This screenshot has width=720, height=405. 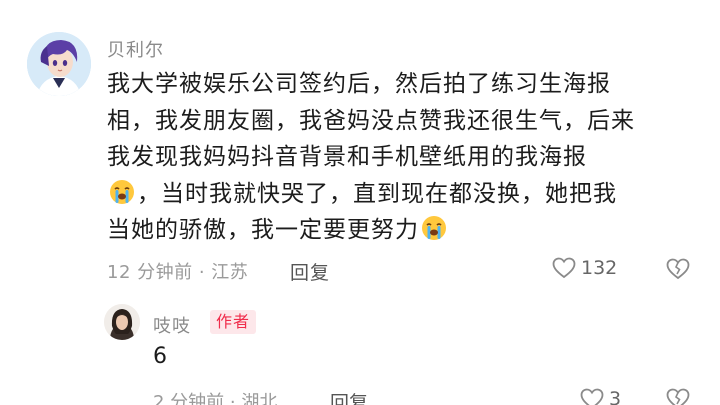 I want to click on anime-avatar-icon, so click(x=59, y=64).